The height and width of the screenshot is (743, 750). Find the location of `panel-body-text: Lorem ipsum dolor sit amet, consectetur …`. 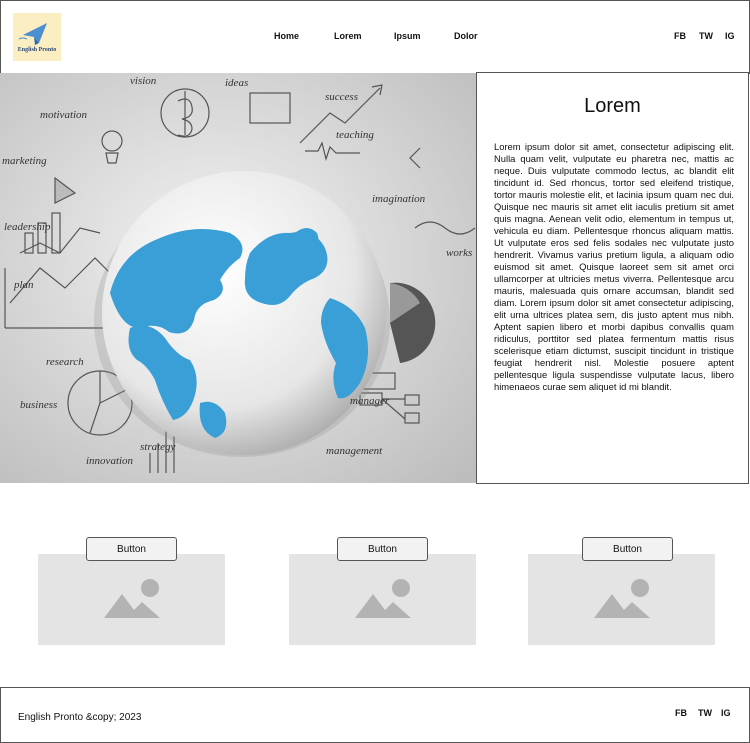

panel-body-text: Lorem ipsum dolor sit amet, consectetur … is located at coordinates (614, 266).